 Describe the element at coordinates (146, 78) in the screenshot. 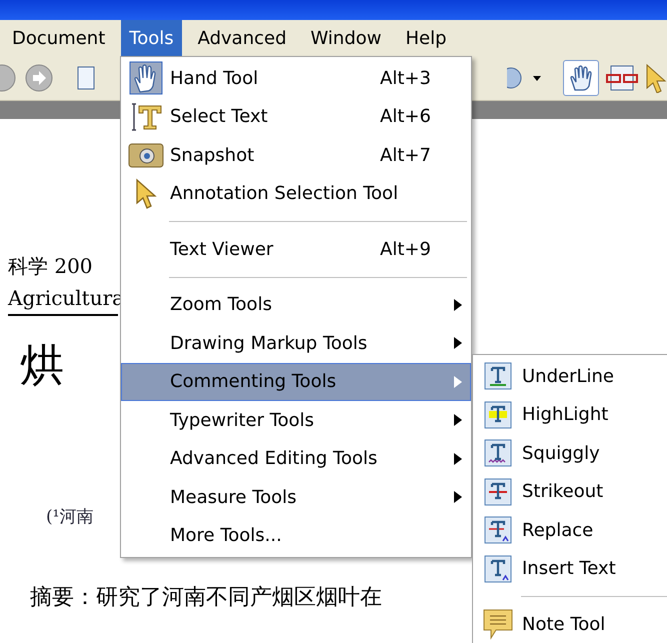

I see `hand-icon` at that location.